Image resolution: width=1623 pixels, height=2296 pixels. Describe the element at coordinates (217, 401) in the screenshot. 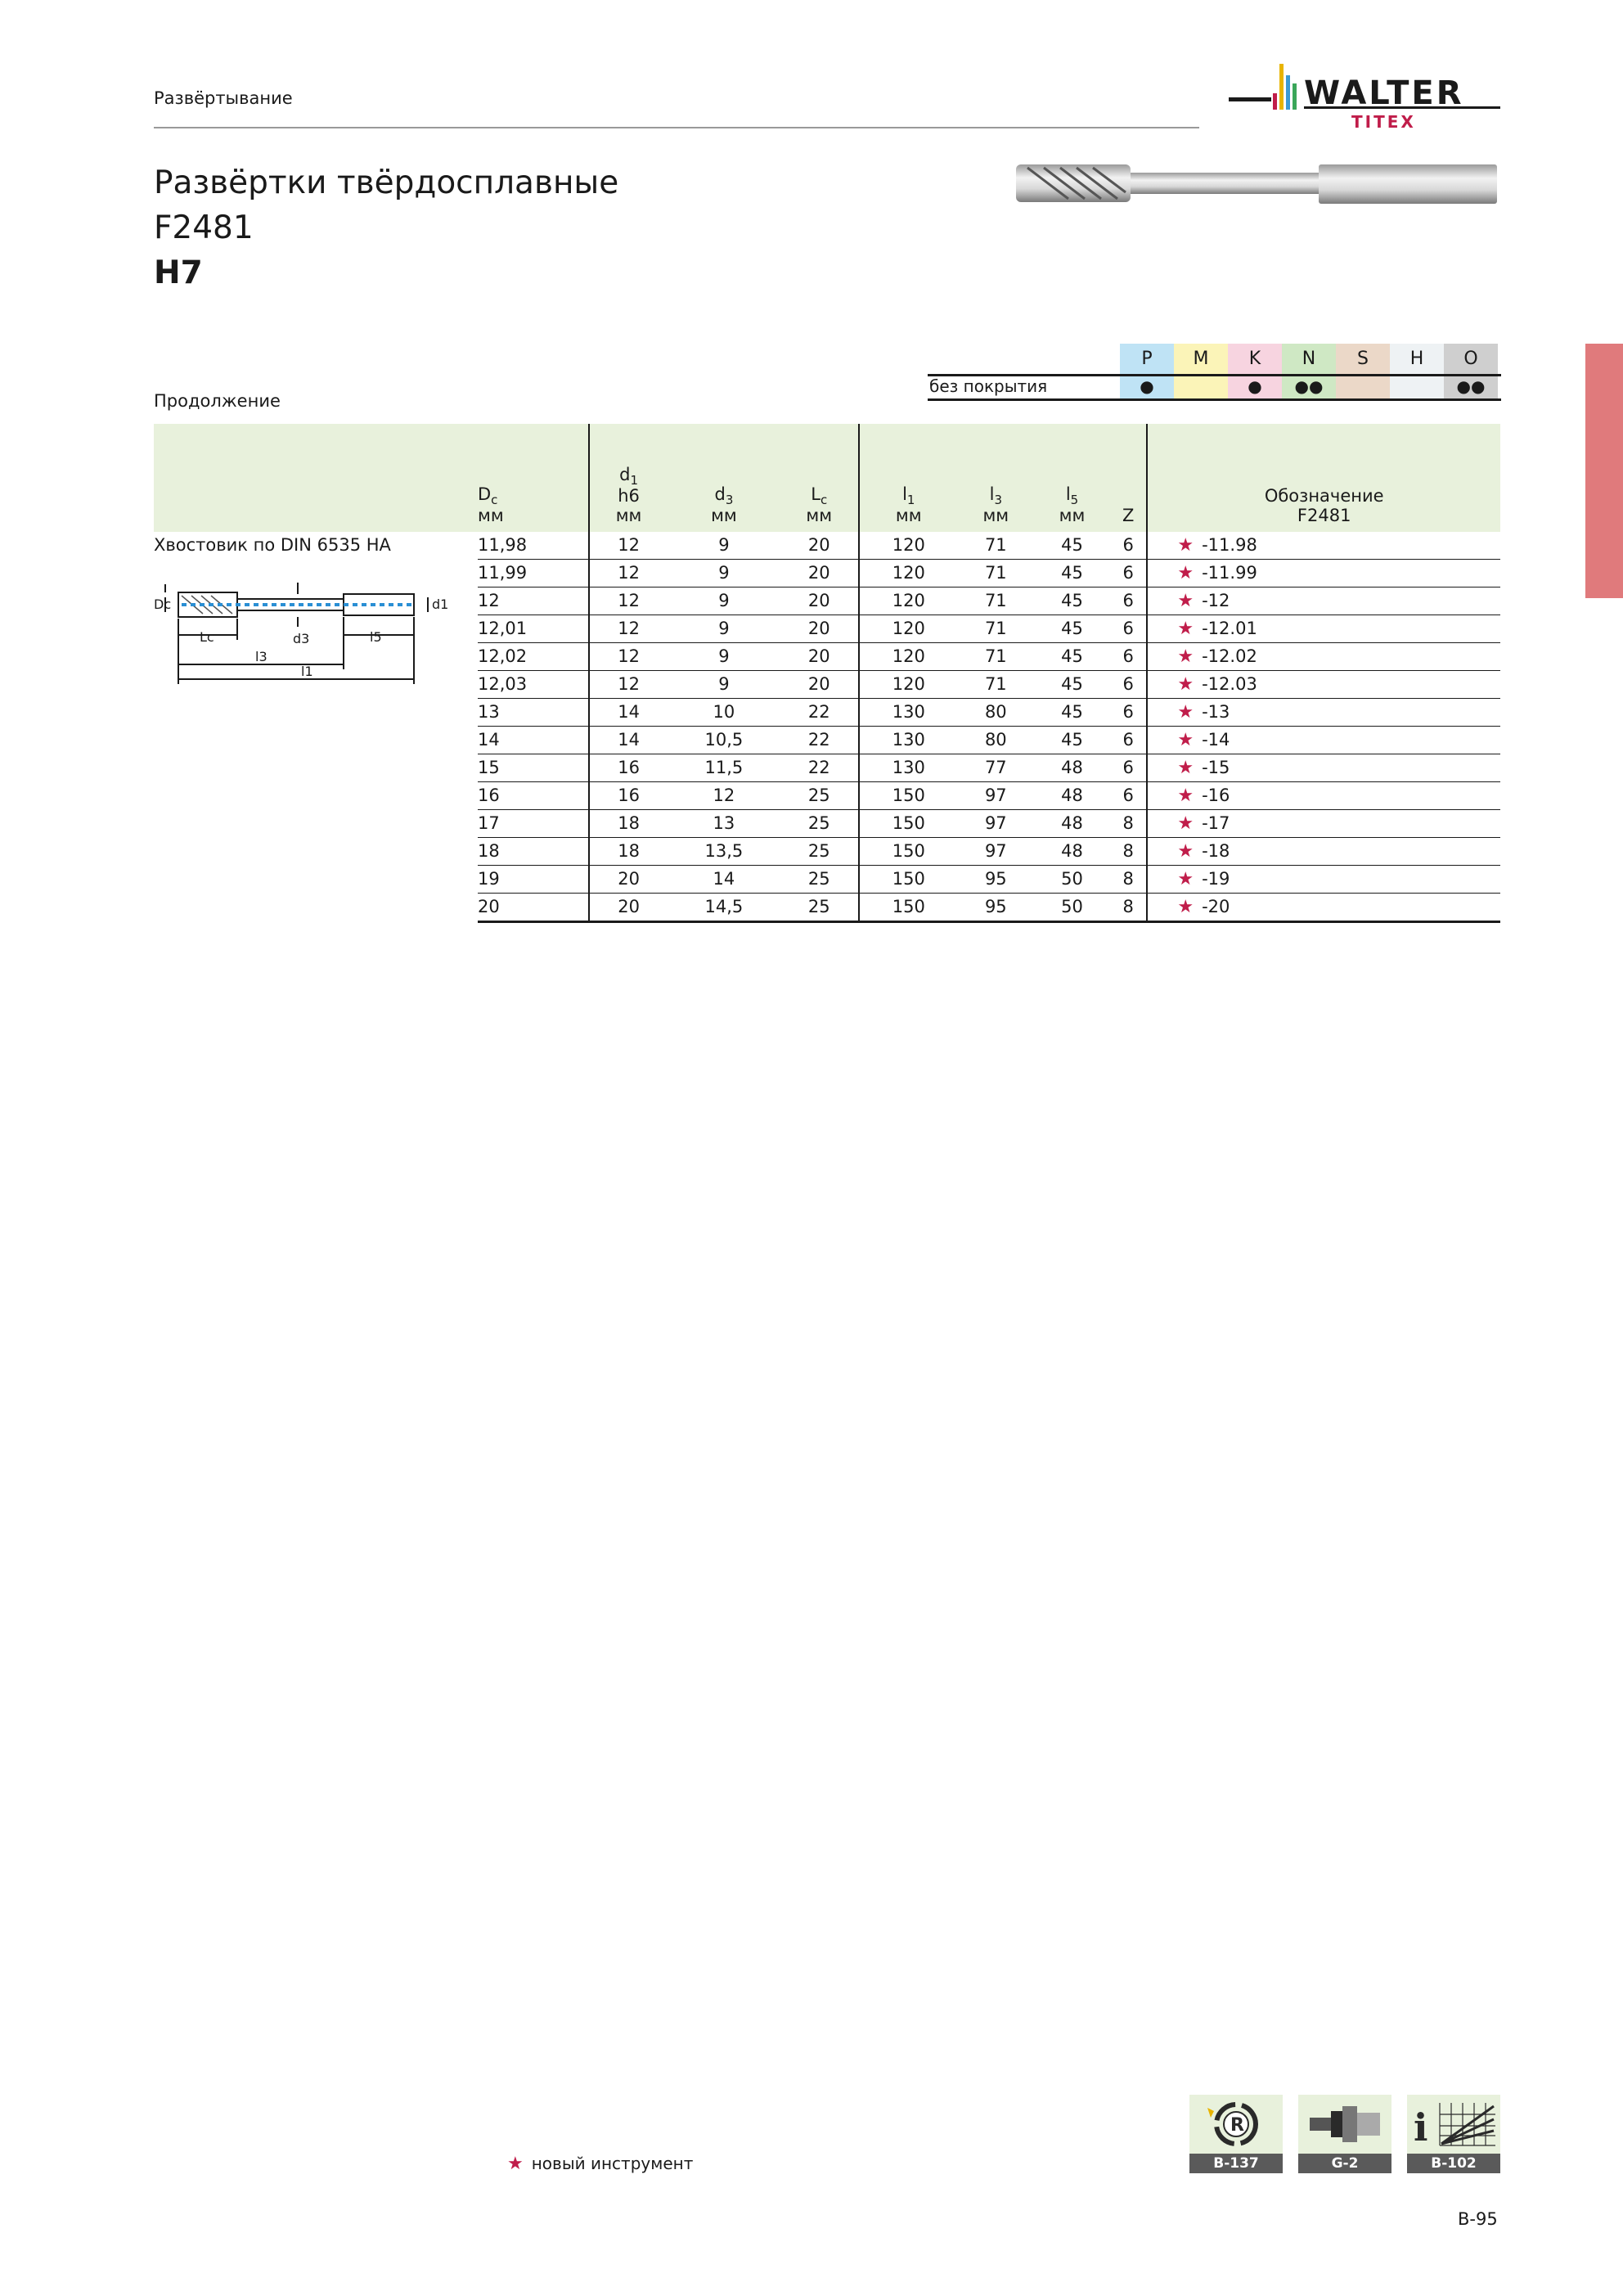

I see `continued-label: Продолжение` at that location.